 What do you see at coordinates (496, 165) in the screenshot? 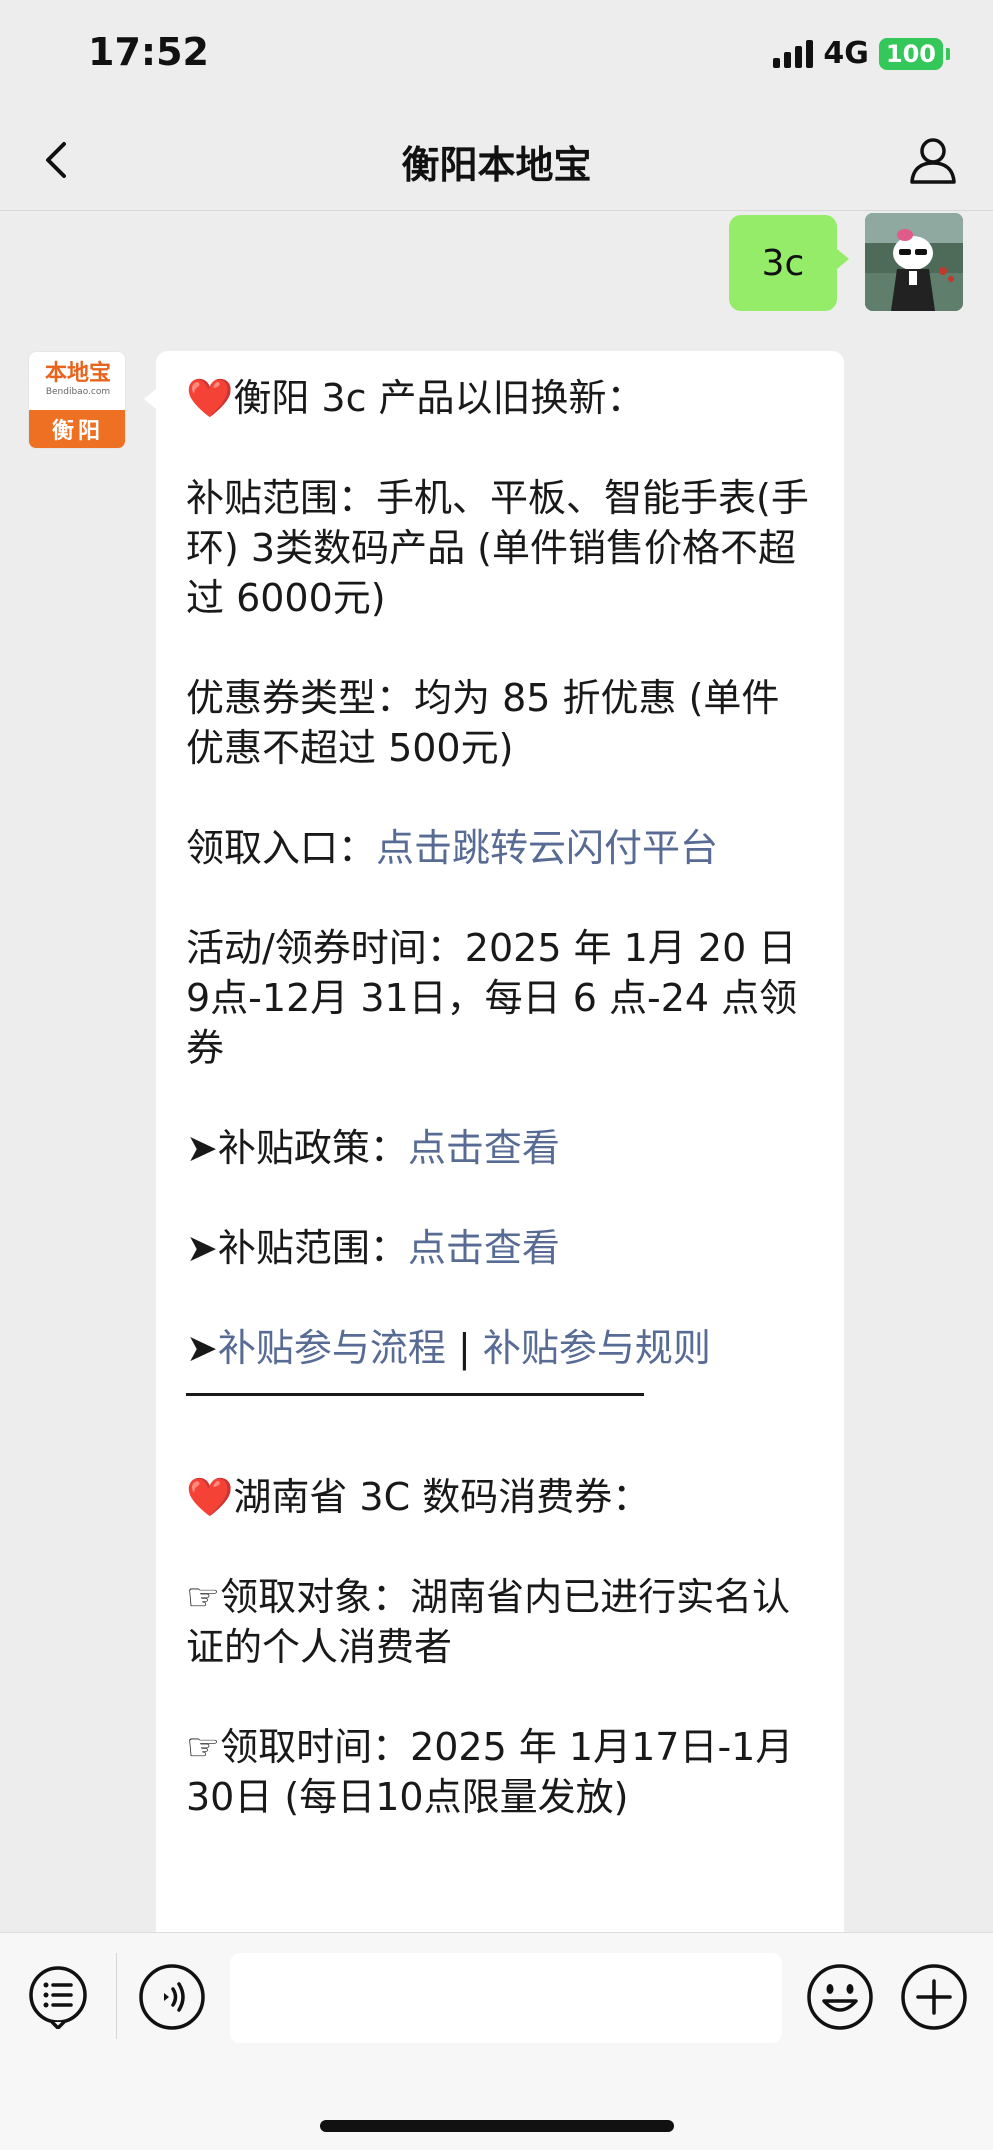
I see `page-title: 衡阳本地宝` at bounding box center [496, 165].